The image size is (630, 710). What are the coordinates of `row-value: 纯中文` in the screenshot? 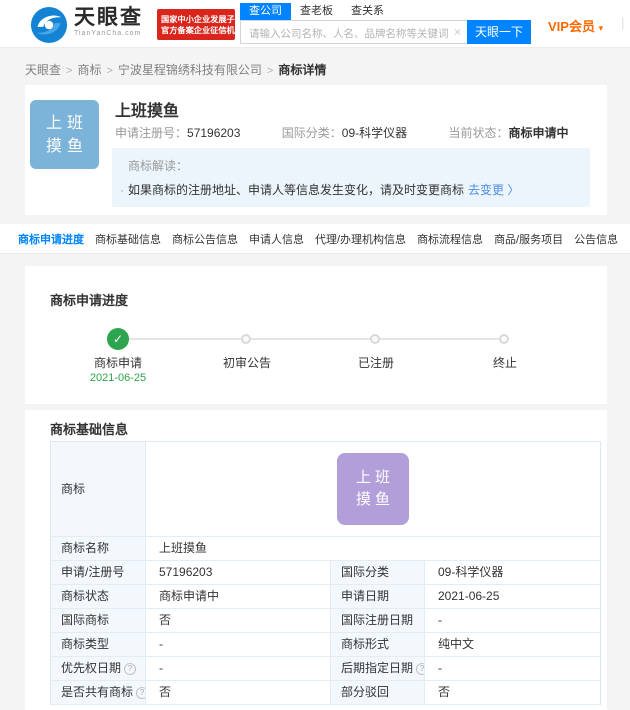 It's located at (456, 644).